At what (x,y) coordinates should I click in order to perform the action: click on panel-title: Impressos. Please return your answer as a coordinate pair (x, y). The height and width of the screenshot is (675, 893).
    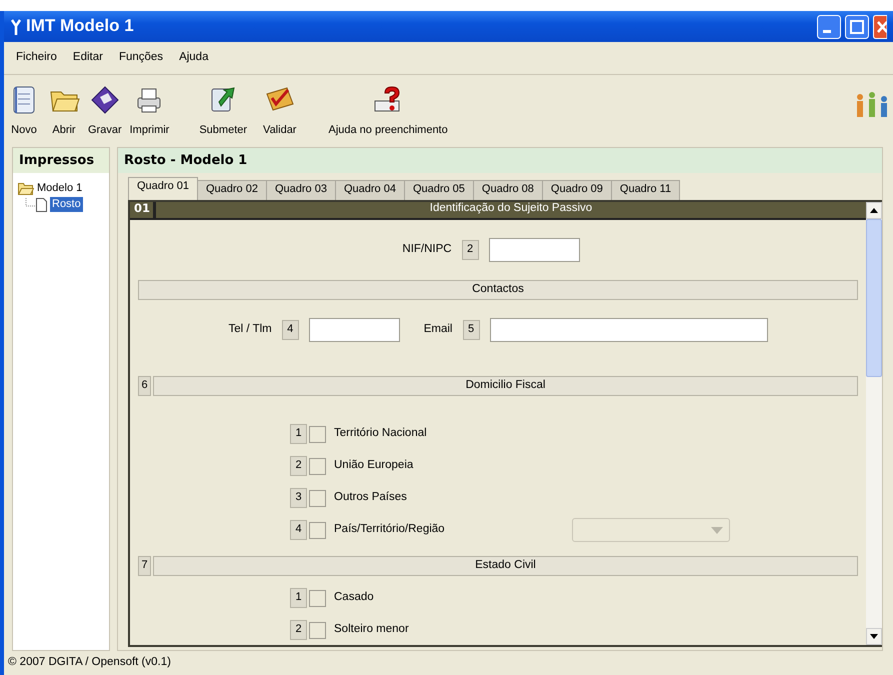
    Looking at the image, I should click on (61, 160).